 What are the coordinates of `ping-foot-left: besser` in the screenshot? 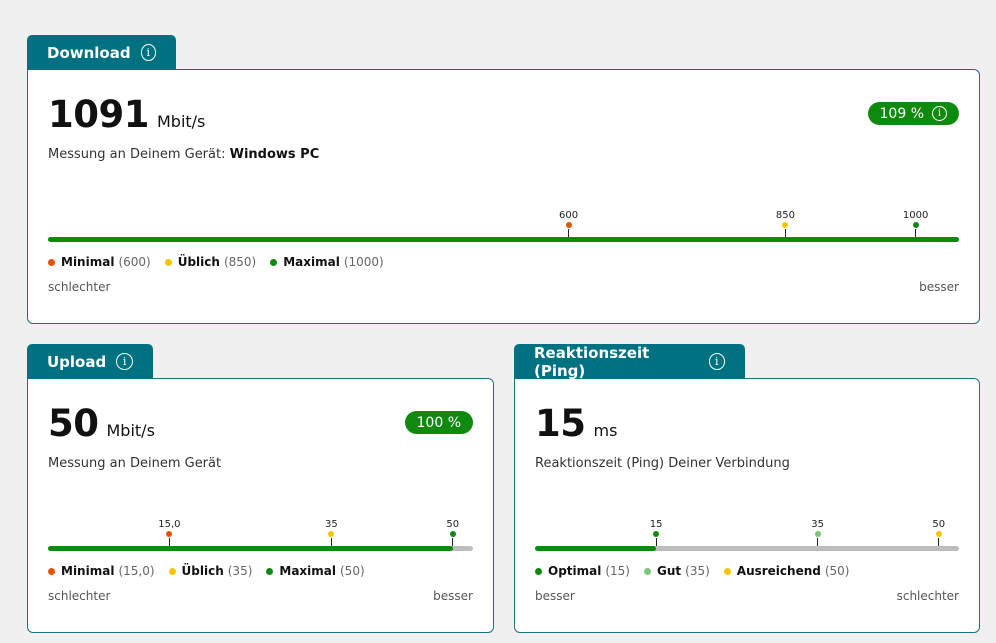 It's located at (555, 596).